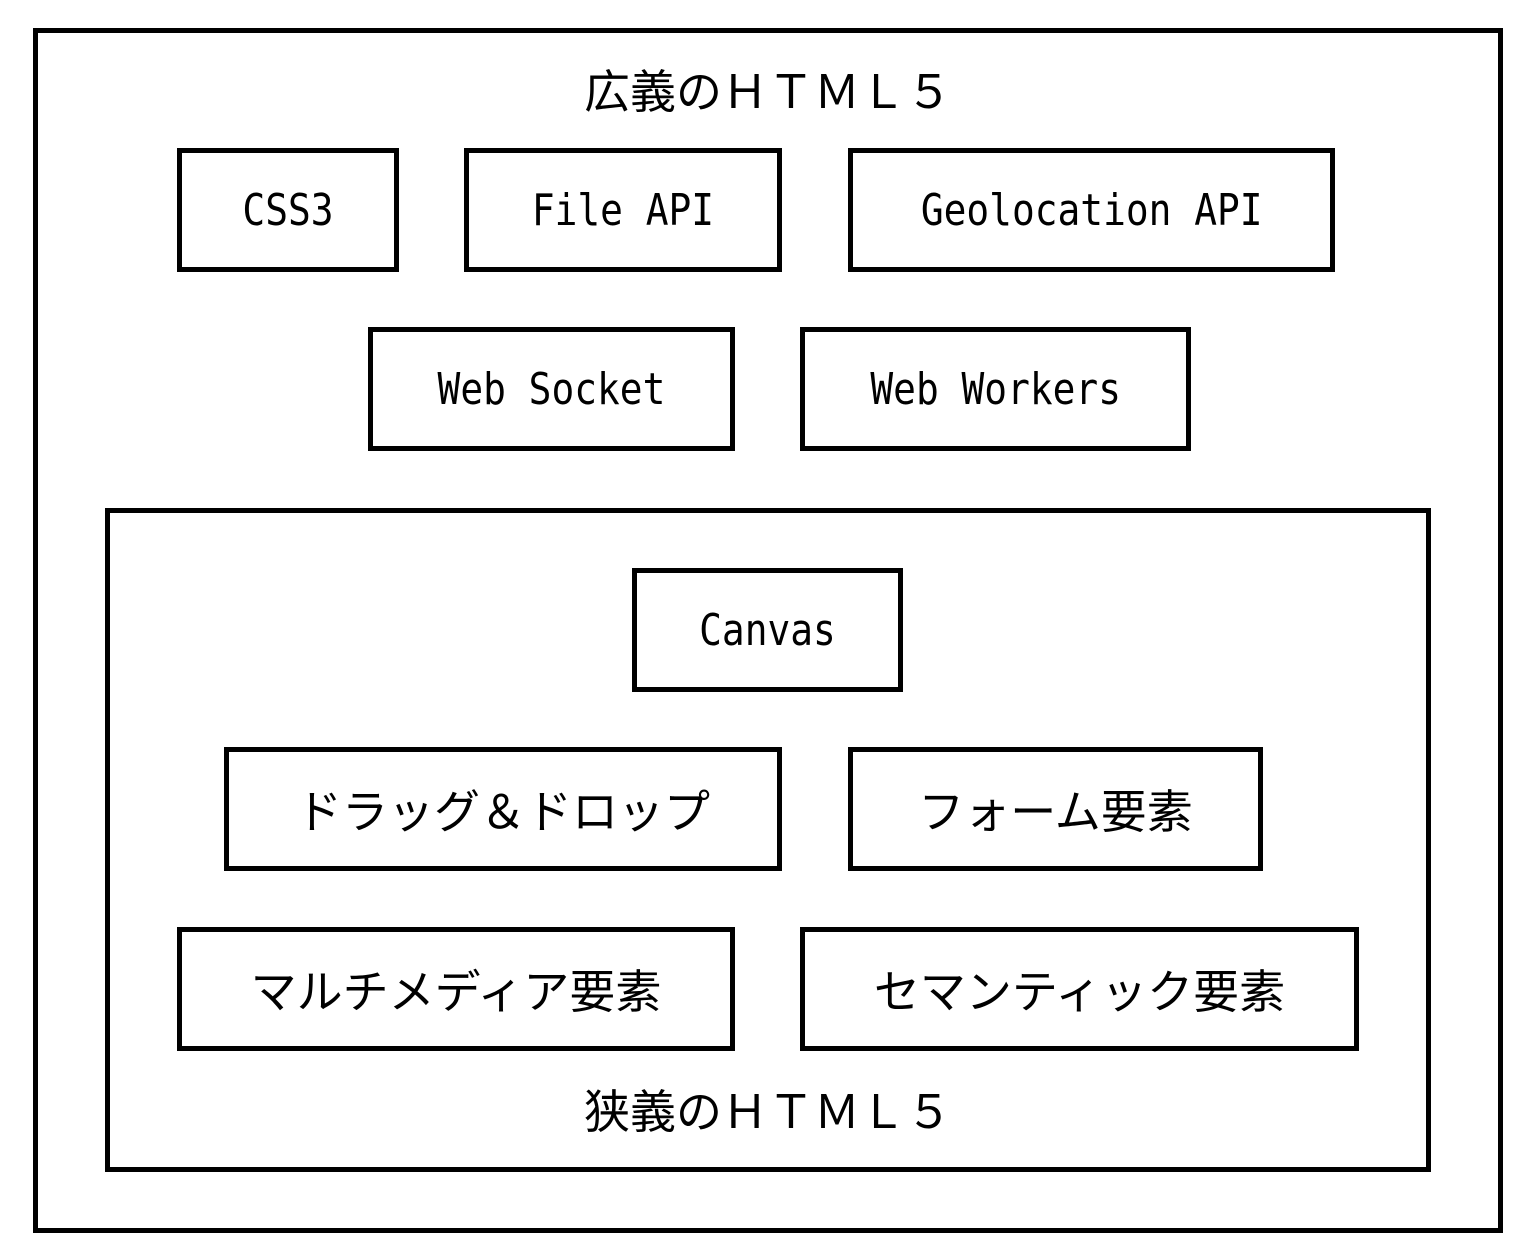  I want to click on box-drag-and-drop-label: ドラッグ＆ドロップ, so click(503, 812).